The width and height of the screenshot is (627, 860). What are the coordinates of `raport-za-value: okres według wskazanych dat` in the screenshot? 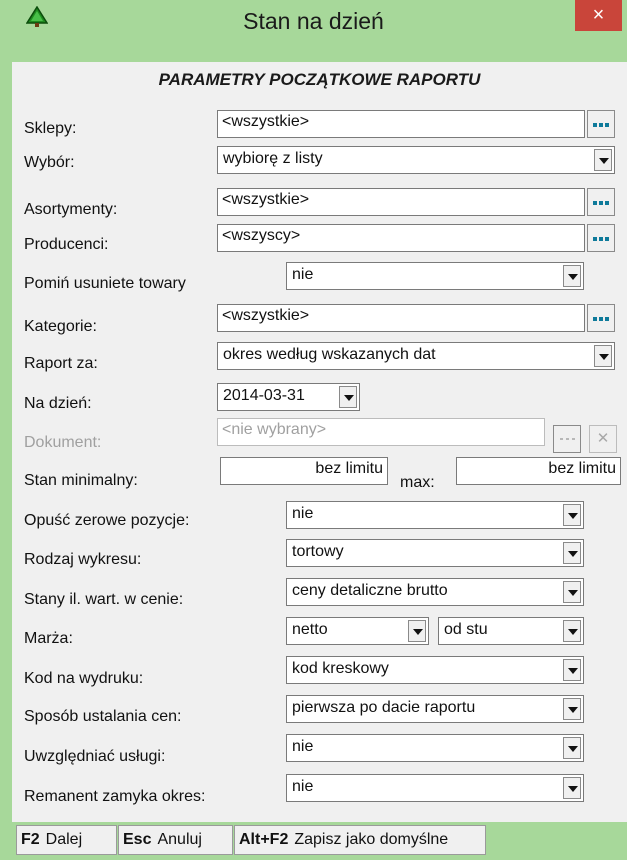 It's located at (329, 354).